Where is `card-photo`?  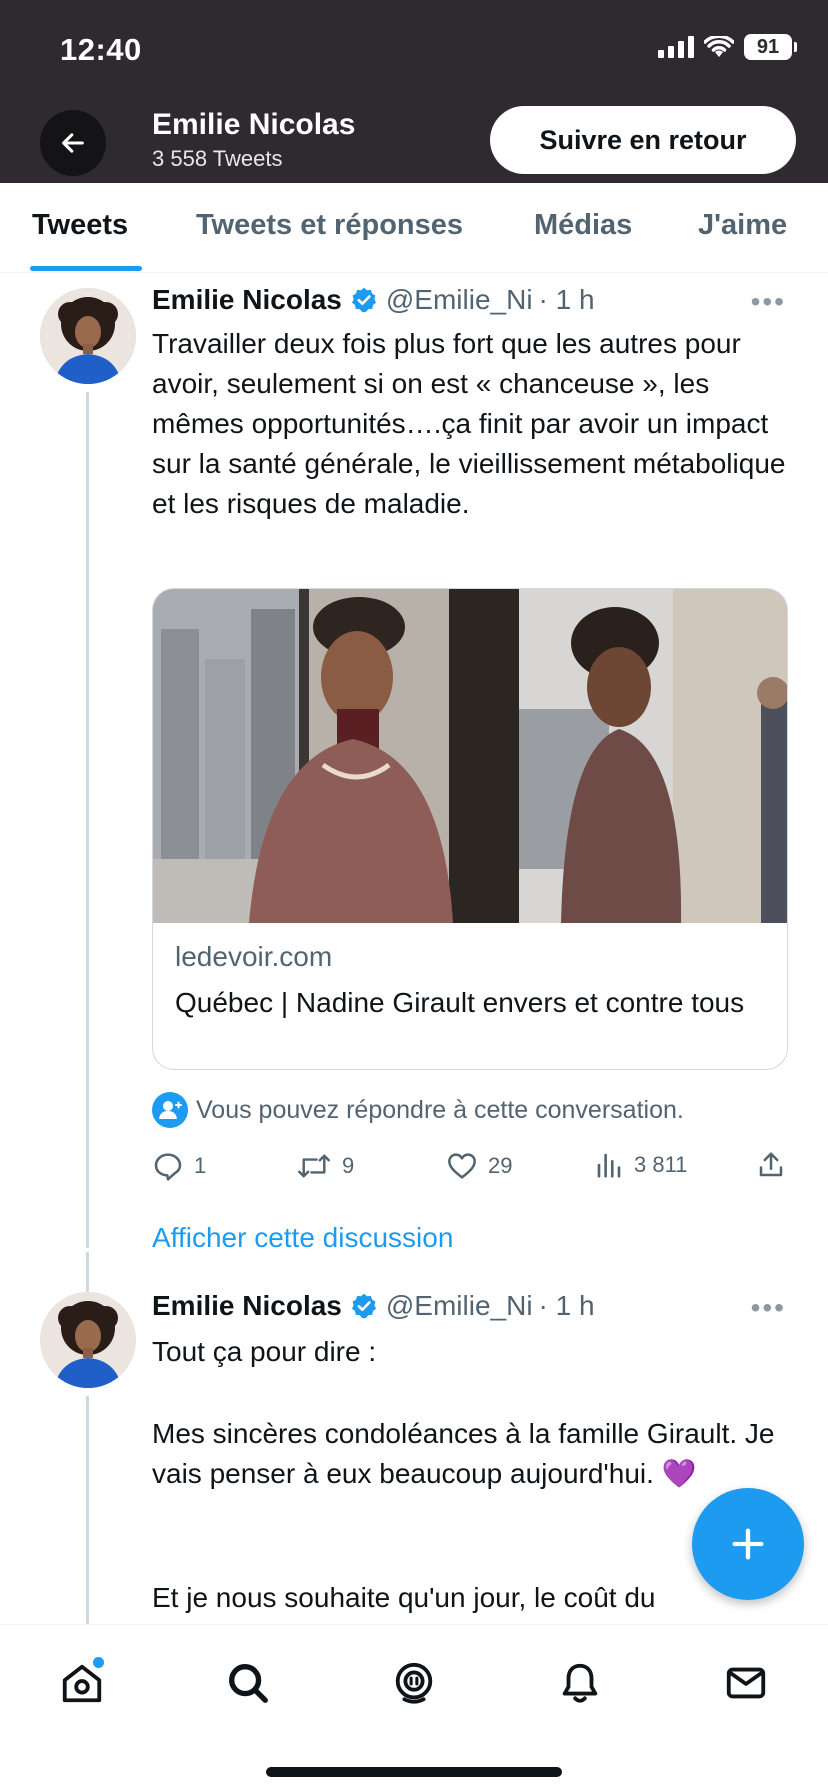
card-photo is located at coordinates (470, 756).